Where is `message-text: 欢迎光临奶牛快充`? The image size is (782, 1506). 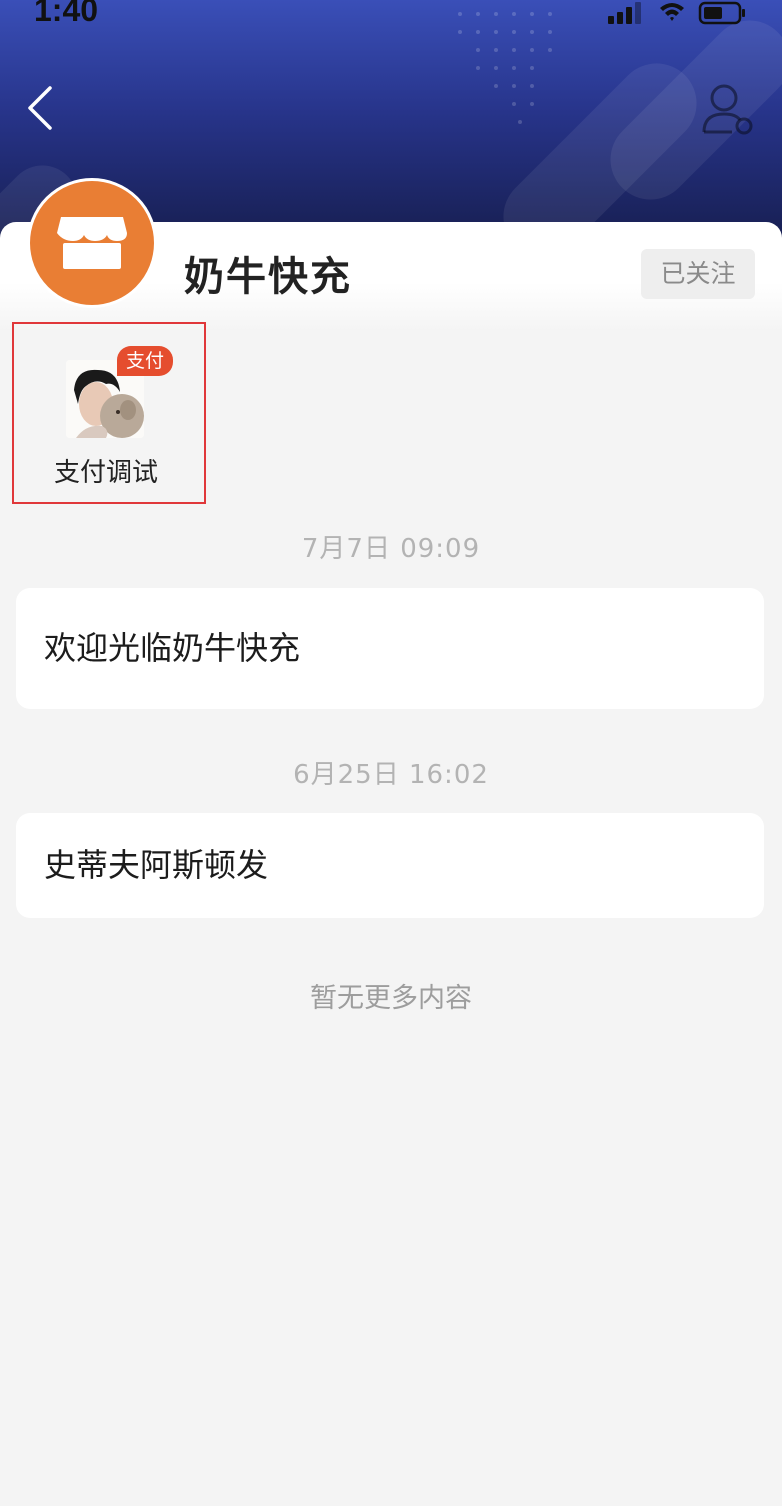 message-text: 欢迎光临奶牛快充 is located at coordinates (172, 648).